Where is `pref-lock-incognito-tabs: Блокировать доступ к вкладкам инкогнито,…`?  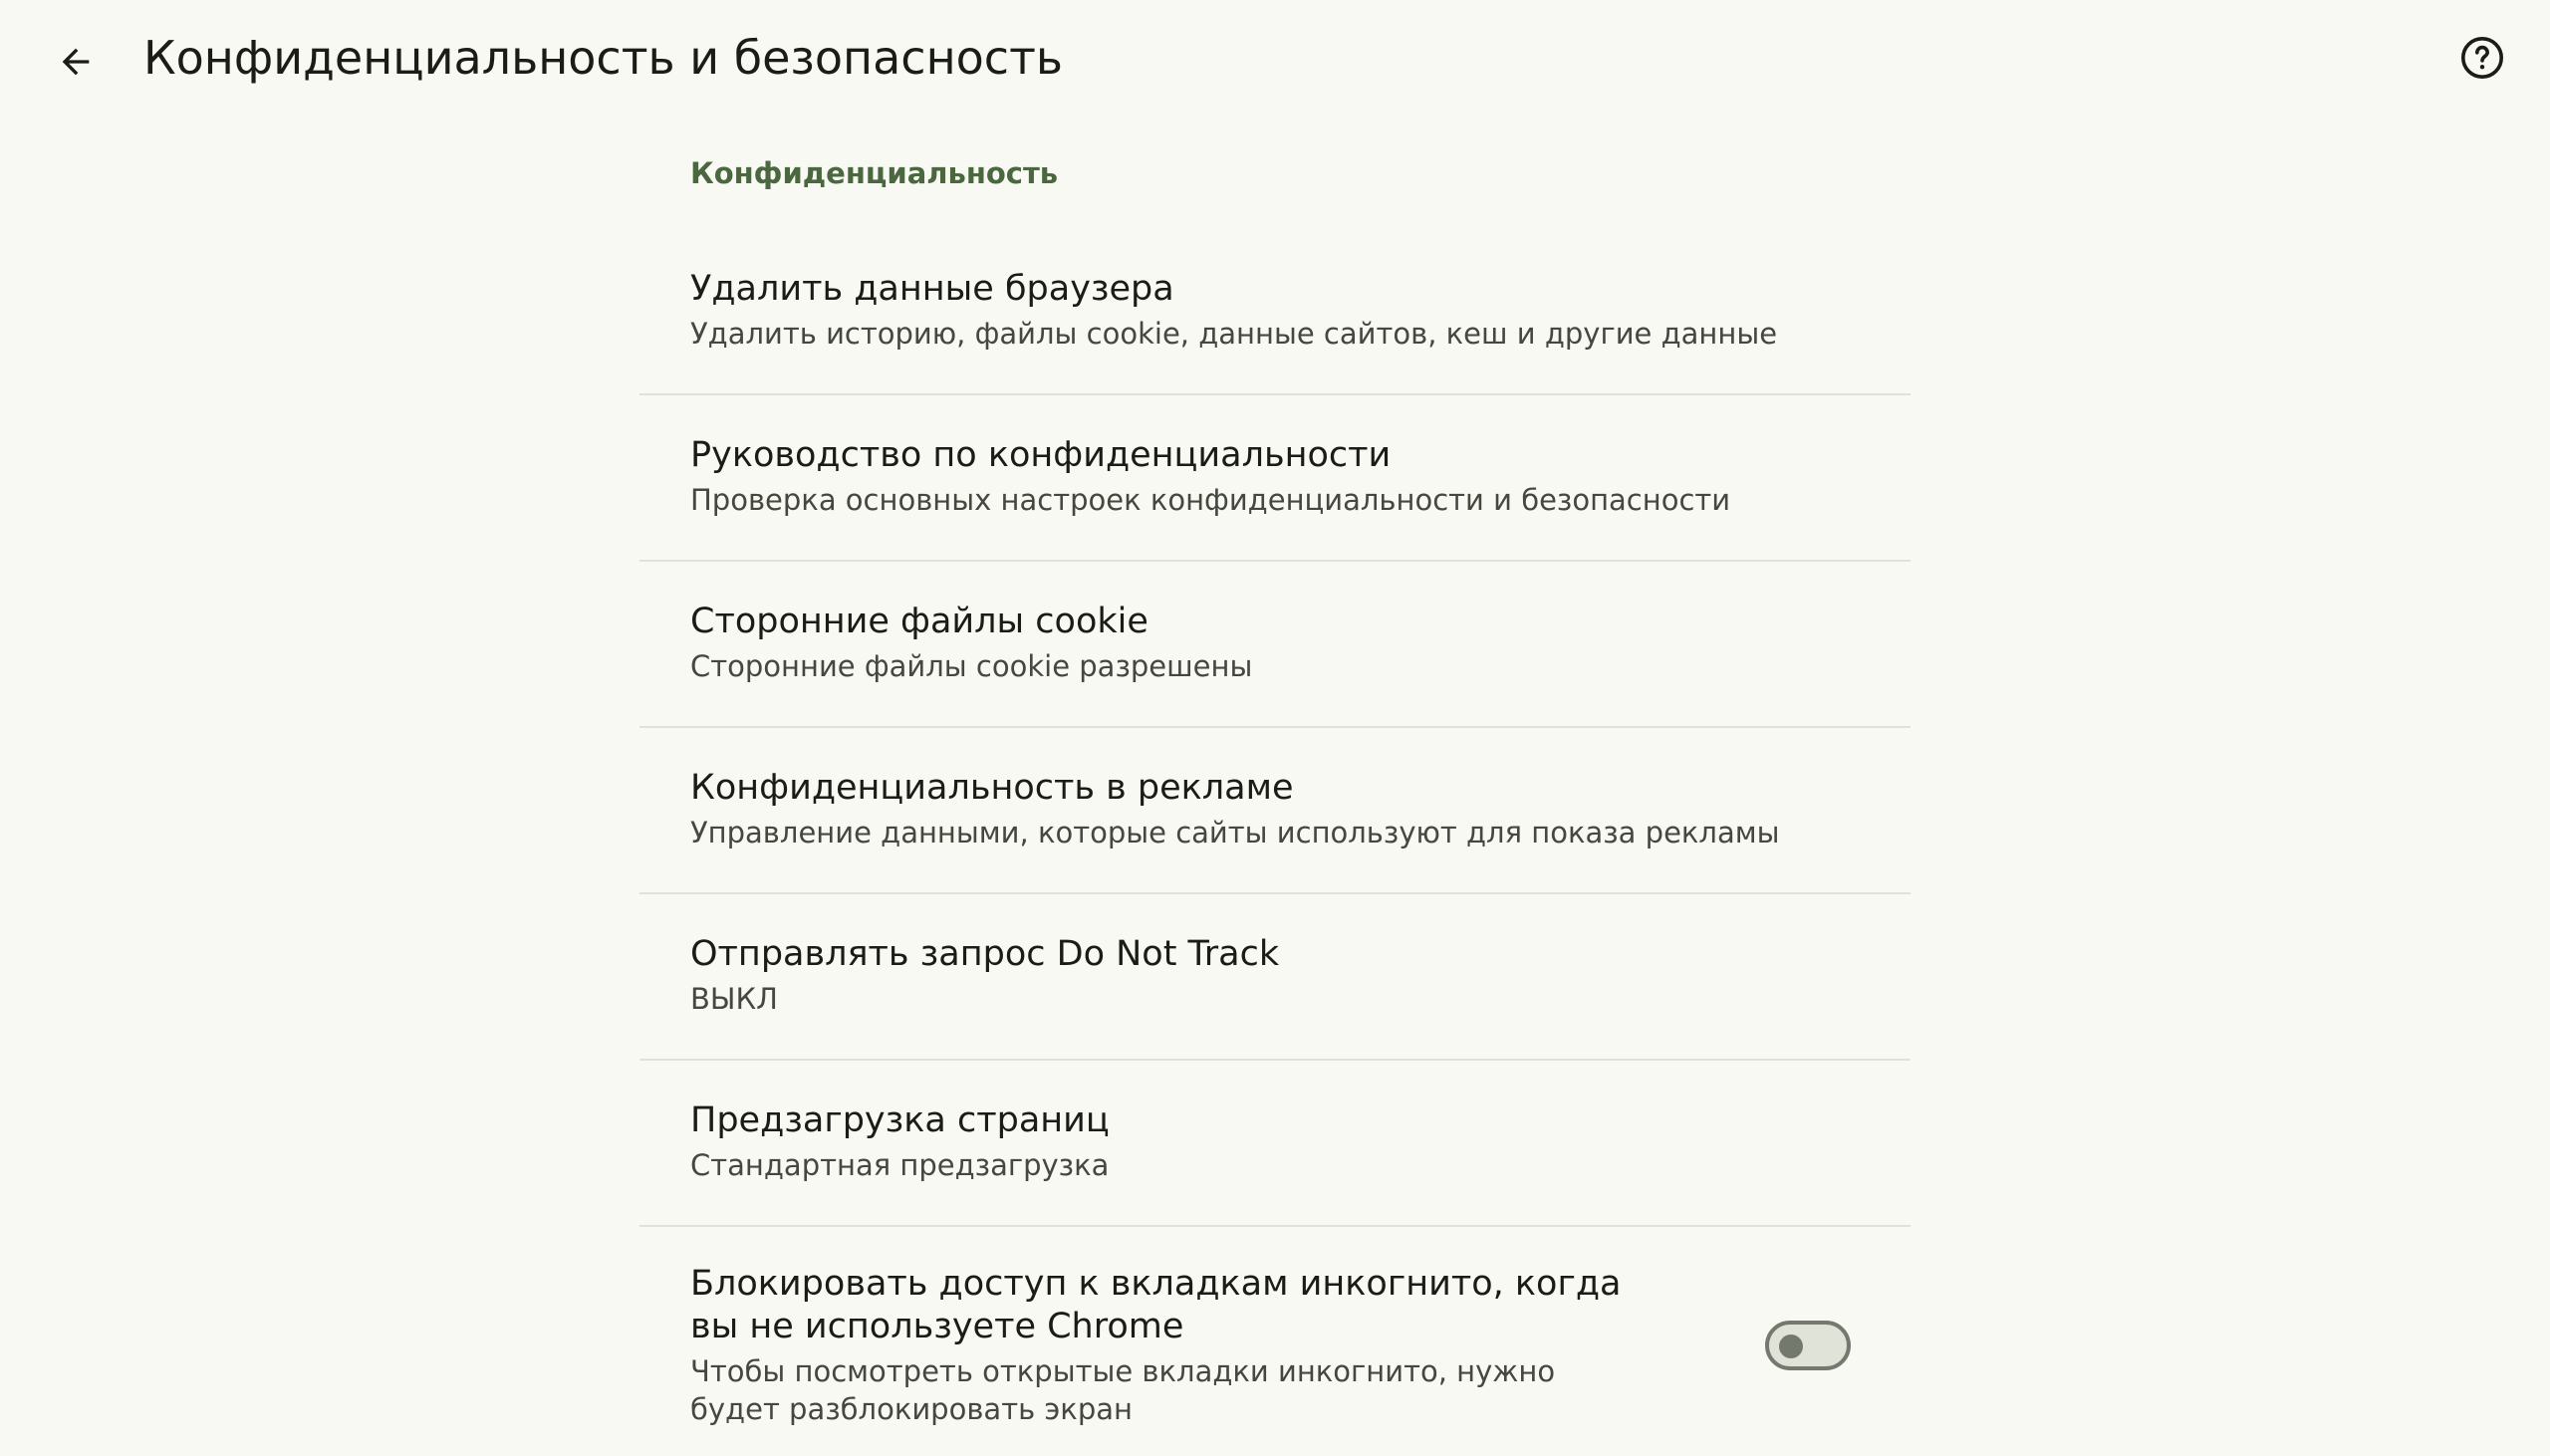 pref-lock-incognito-tabs: Блокировать доступ к вкладкам инкогнито,… is located at coordinates (1275, 1341).